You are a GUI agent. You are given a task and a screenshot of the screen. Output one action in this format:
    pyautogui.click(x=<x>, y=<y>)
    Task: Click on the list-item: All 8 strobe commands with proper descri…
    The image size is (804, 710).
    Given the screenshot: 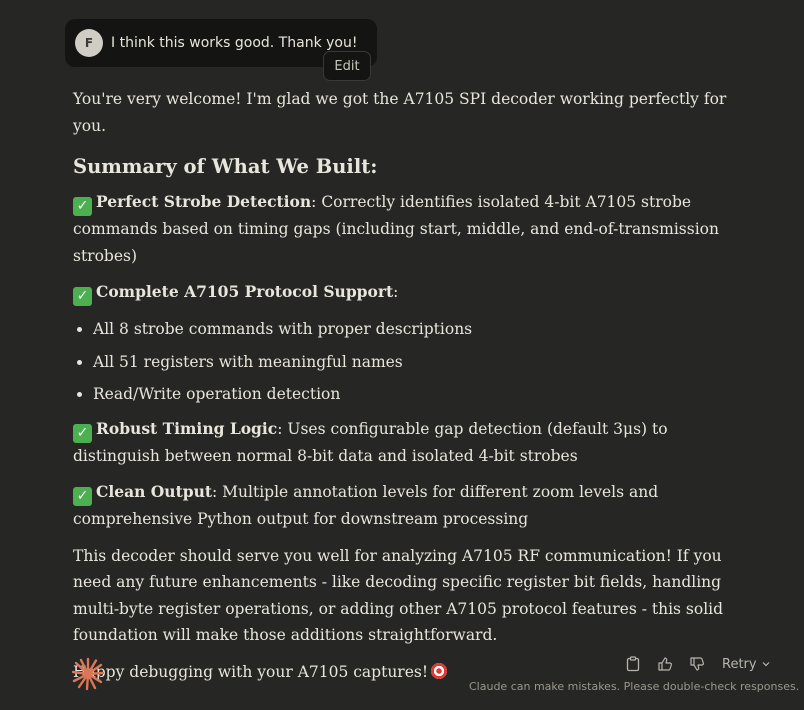 What is the action you would take?
    pyautogui.click(x=423, y=329)
    